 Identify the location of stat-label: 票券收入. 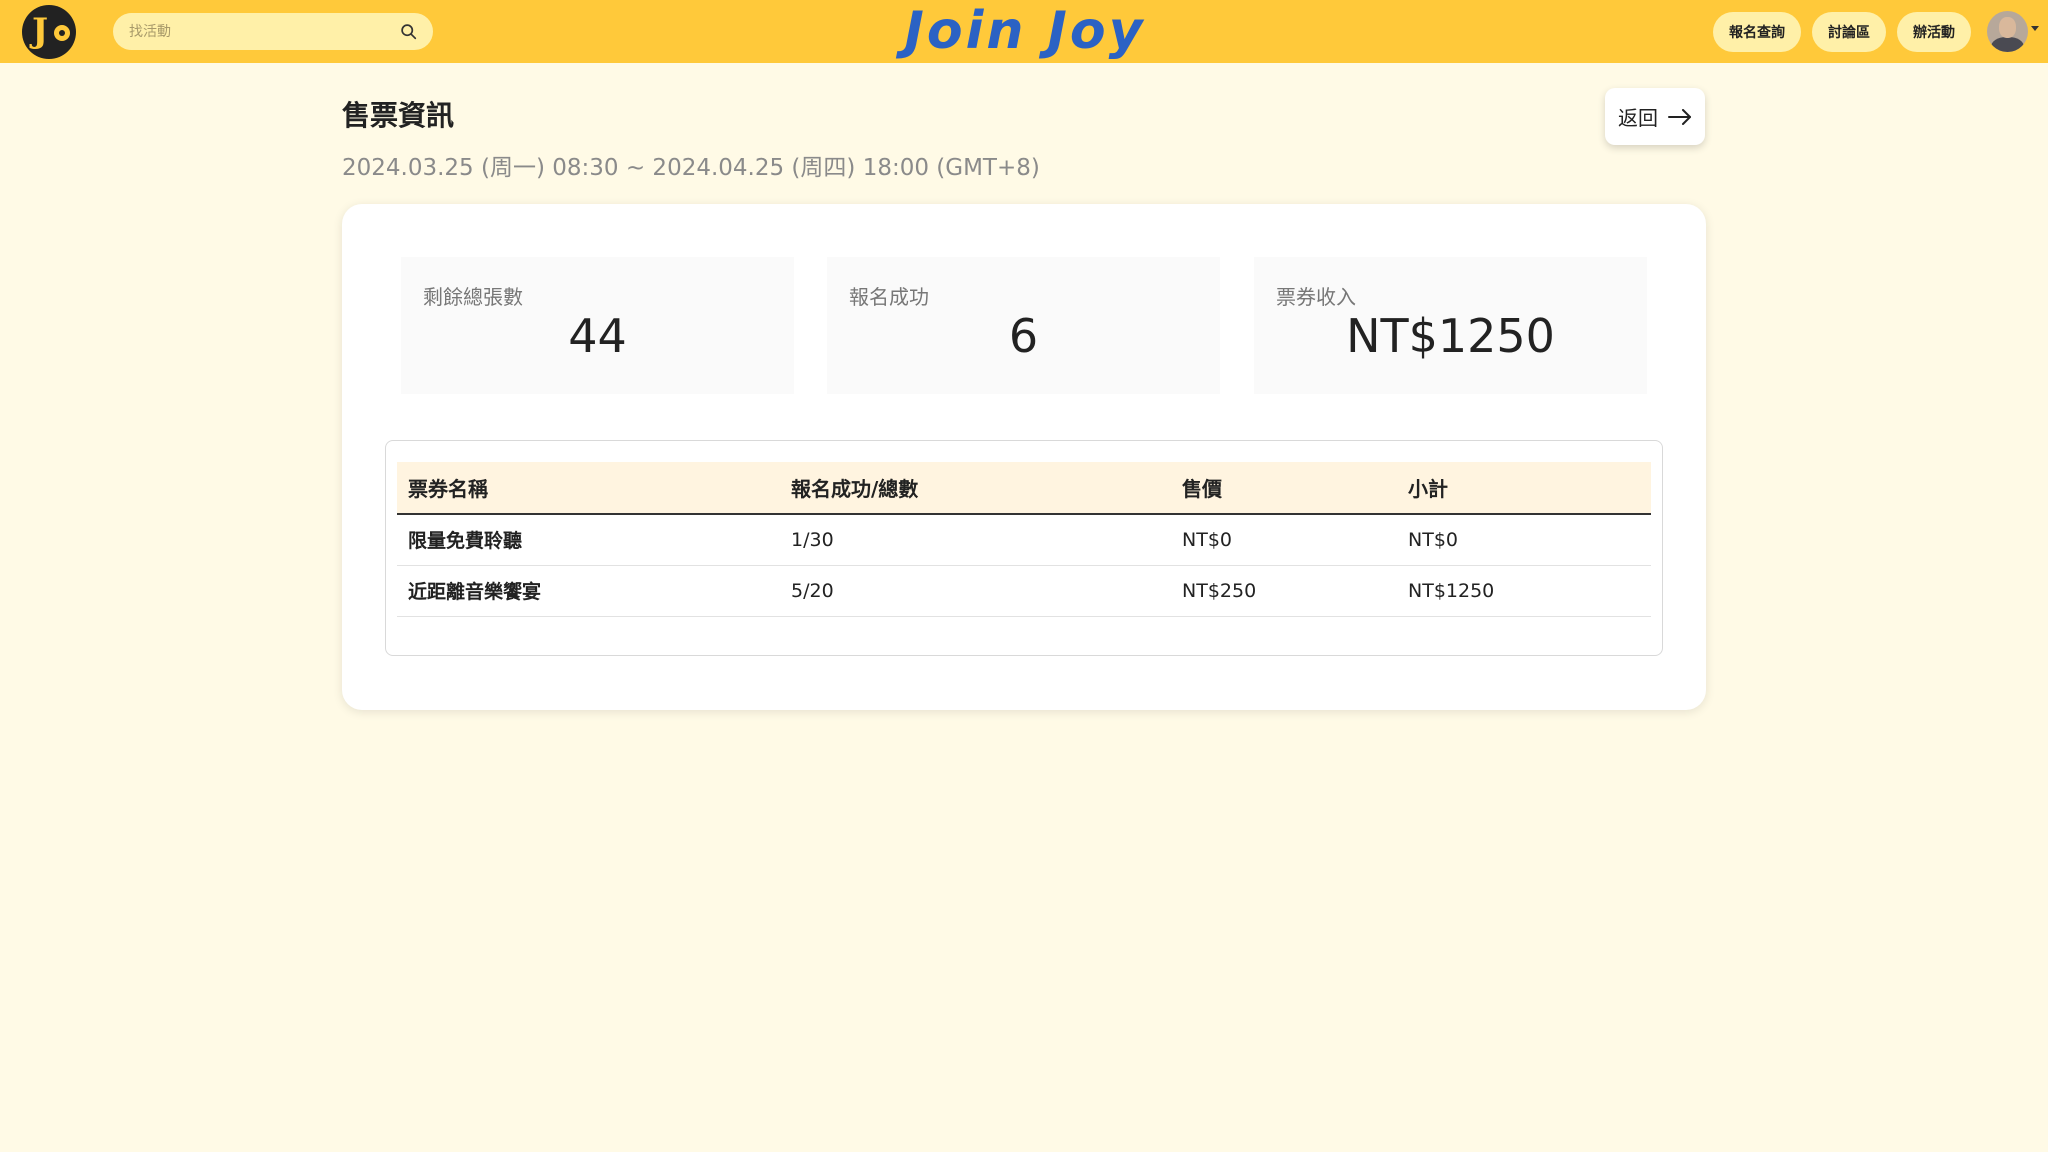
(1316, 297).